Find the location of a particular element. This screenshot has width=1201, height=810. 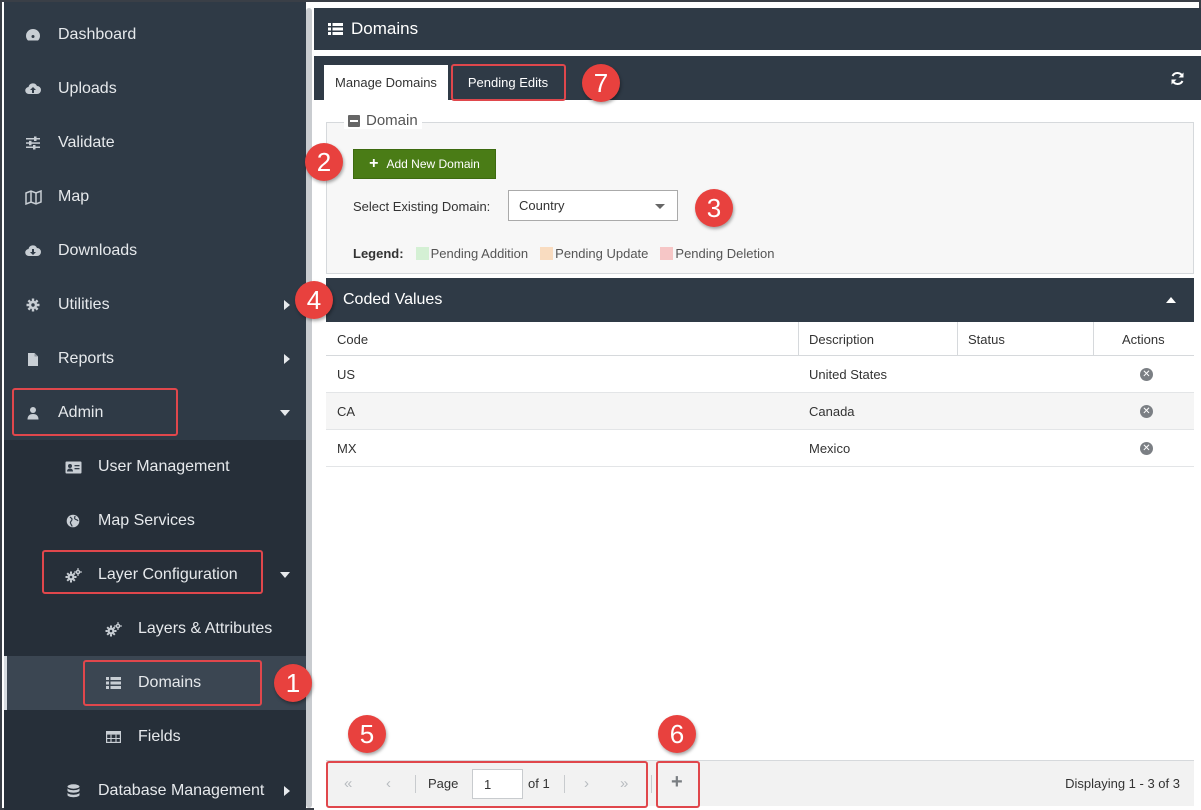

sidebar-item-admin: Admin is located at coordinates (155, 413).